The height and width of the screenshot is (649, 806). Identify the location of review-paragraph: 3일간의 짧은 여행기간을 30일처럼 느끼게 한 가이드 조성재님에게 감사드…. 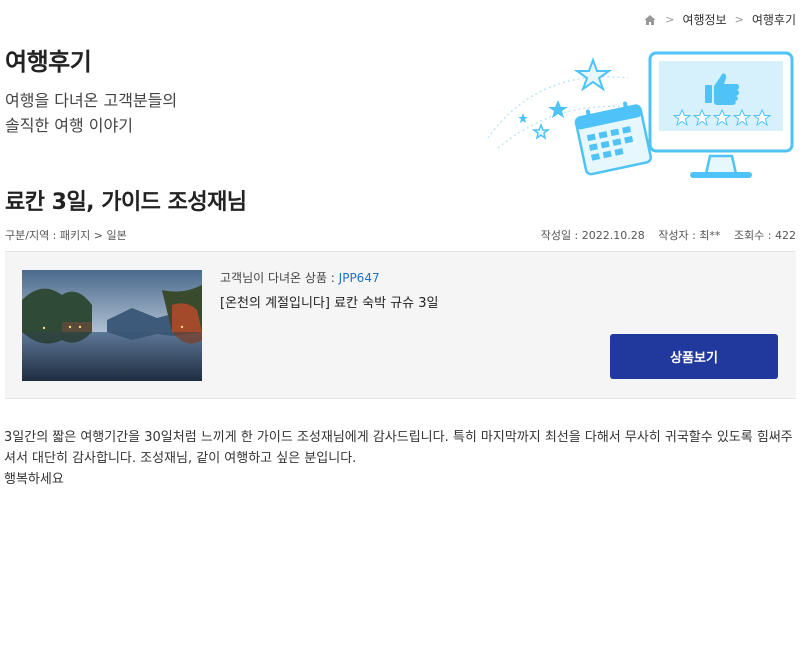
(398, 448).